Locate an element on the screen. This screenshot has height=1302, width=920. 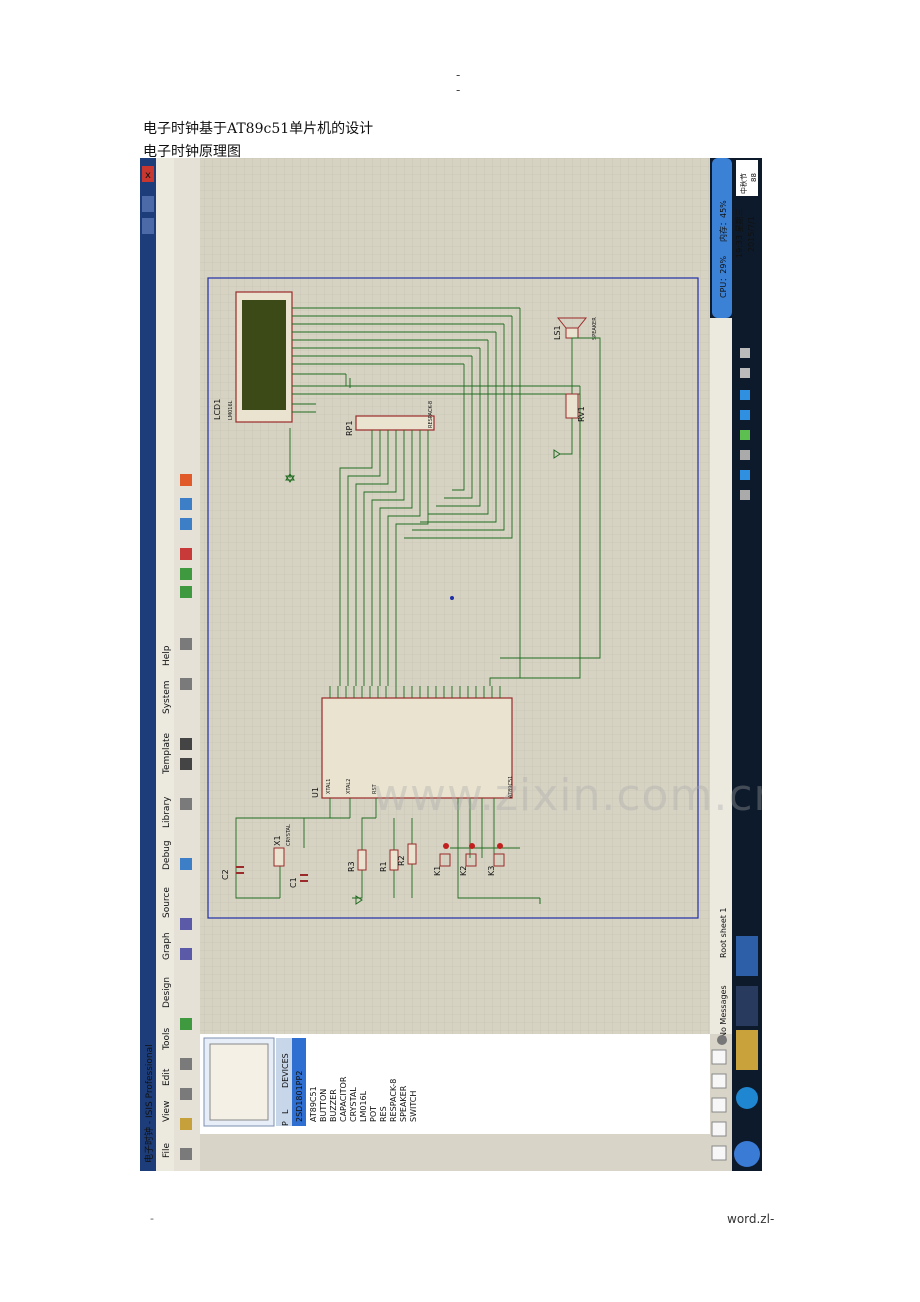
switch-k3-label: K3 is located at coordinates (491, 871).